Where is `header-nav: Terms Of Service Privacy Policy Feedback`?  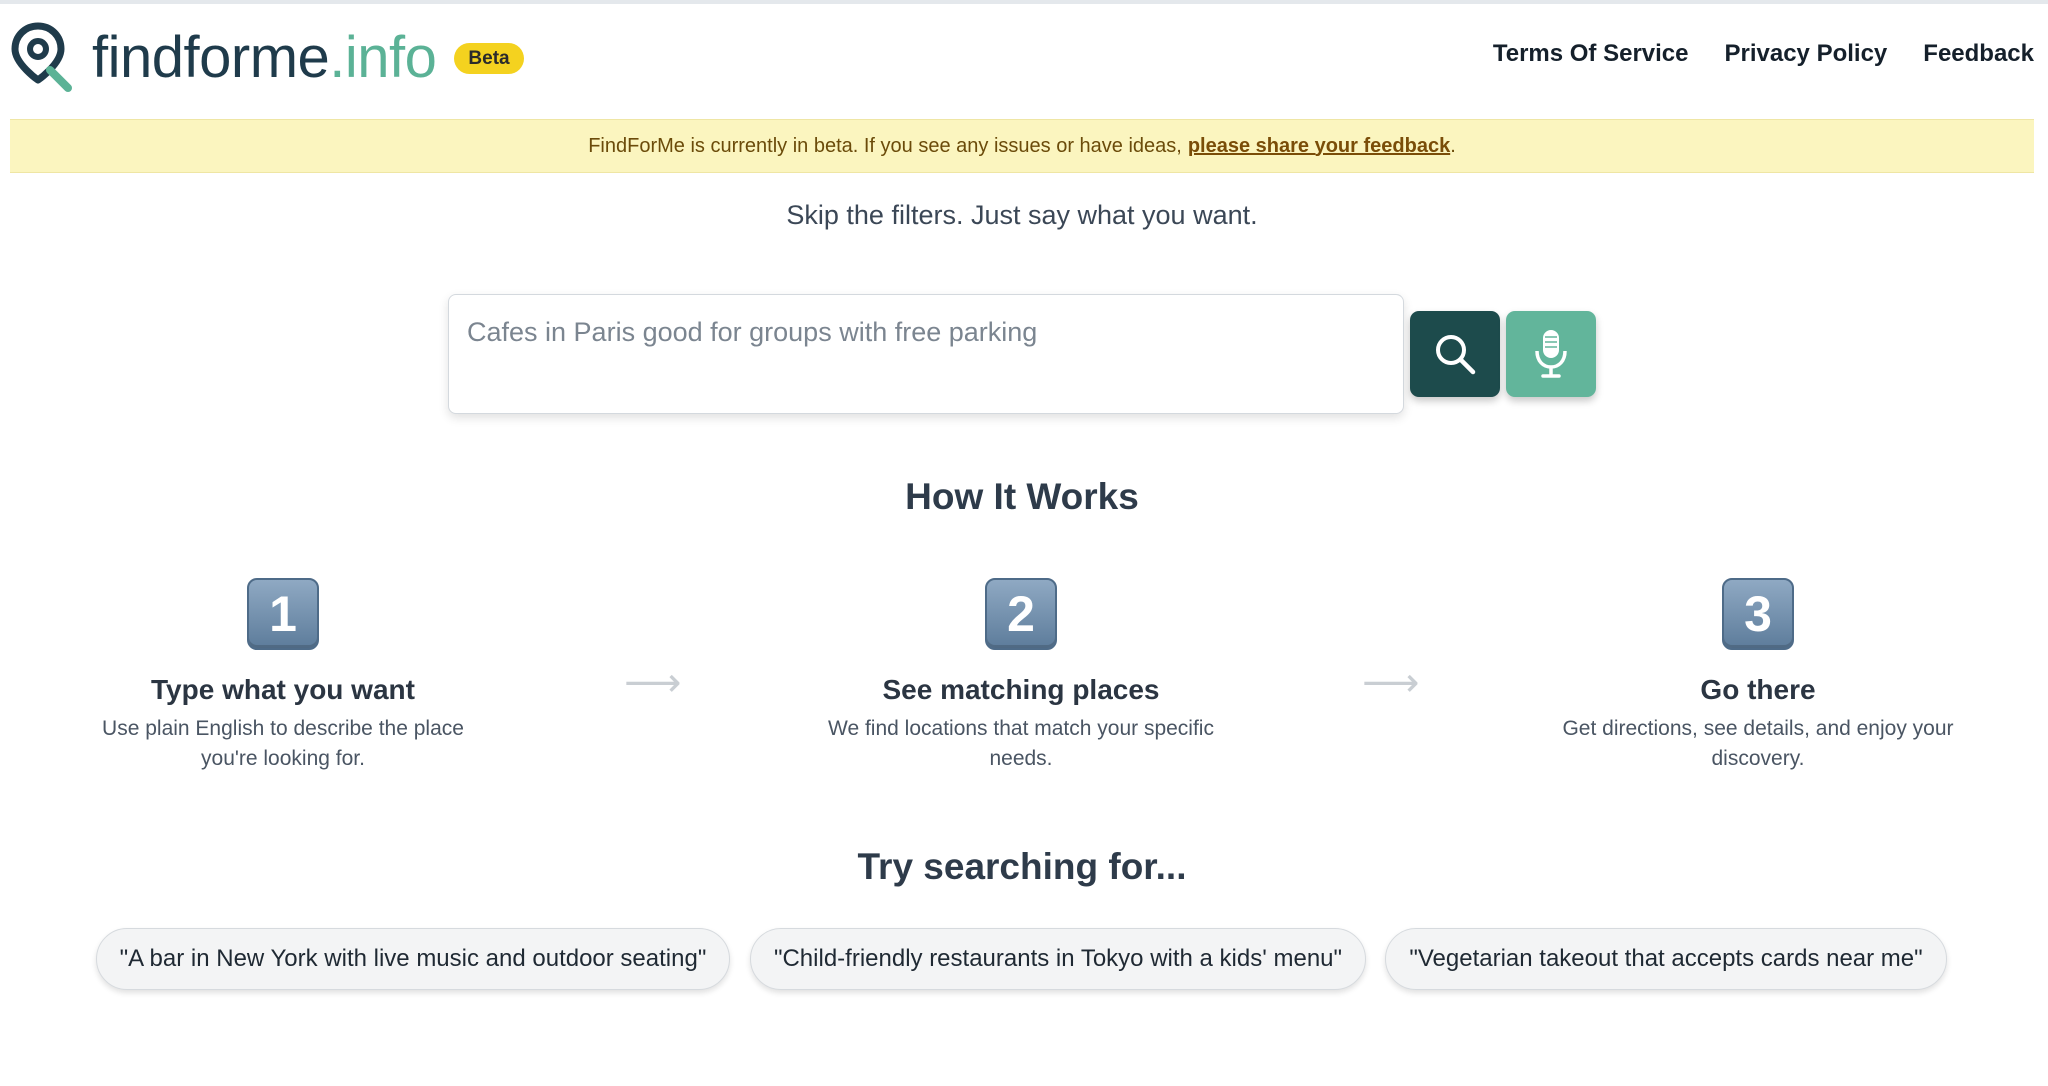
header-nav: Terms Of Service Privacy Policy Feedback is located at coordinates (1763, 54).